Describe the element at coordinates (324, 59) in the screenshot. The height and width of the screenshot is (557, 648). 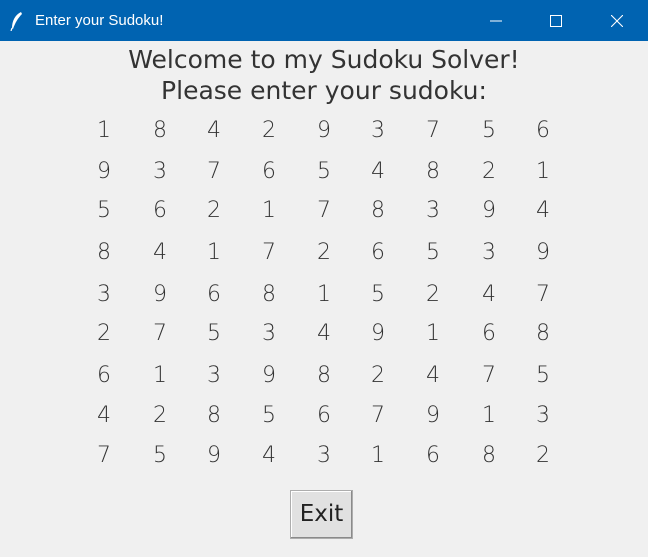
I see `welcome-heading: Welcome to my Sudoku Solver!` at that location.